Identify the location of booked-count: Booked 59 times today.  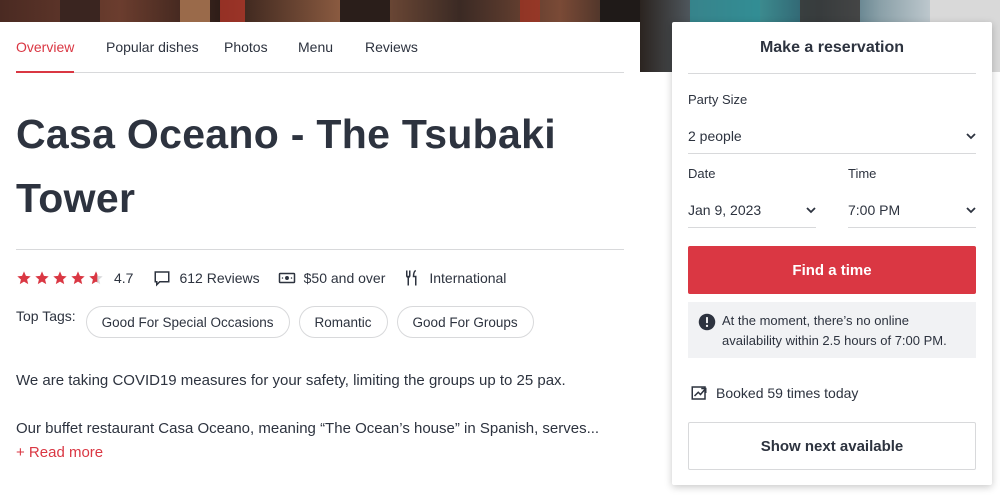
(774, 393).